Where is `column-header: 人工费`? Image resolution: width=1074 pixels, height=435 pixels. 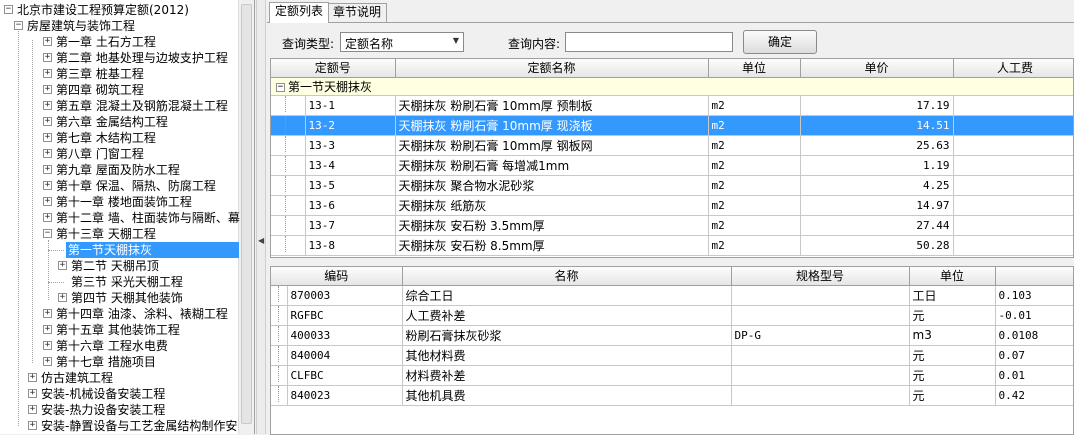 column-header: 人工费 is located at coordinates (1013, 68).